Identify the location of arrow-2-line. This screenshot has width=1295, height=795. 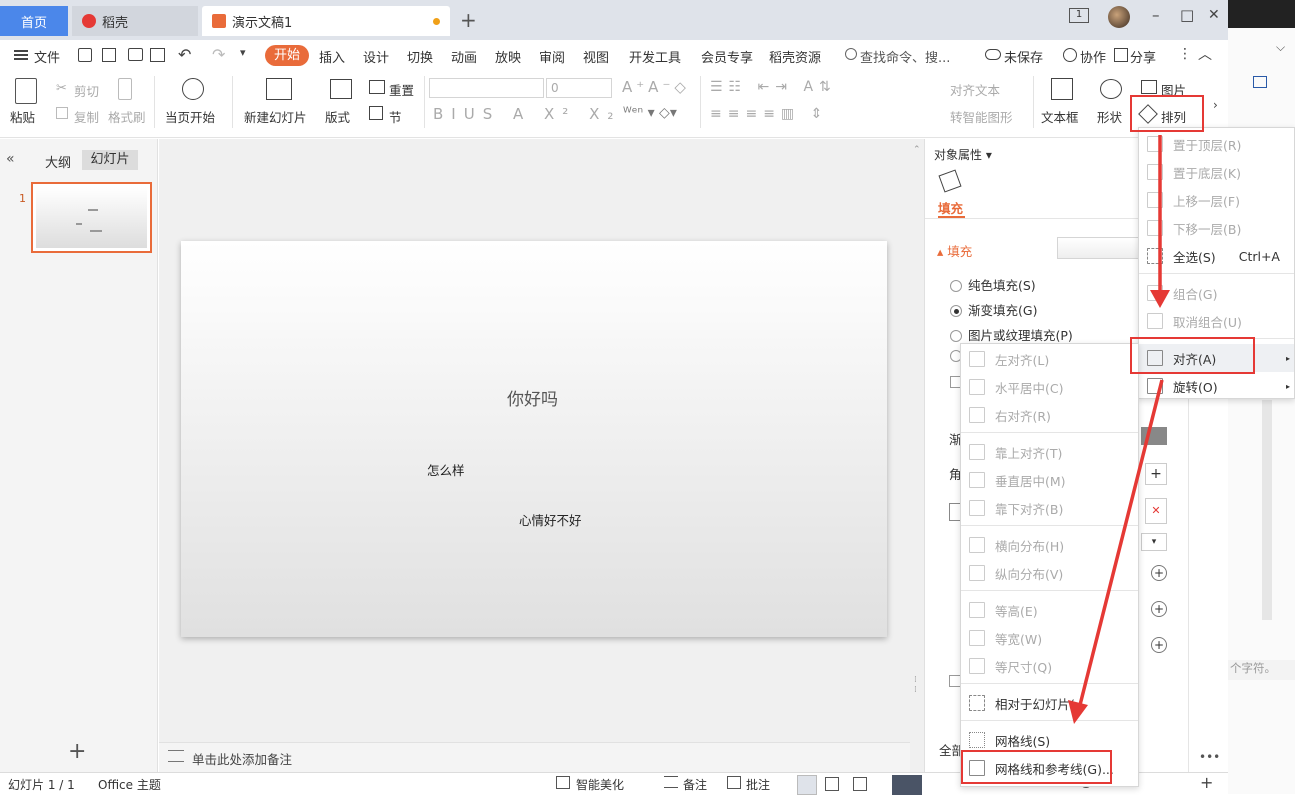
(1121, 542).